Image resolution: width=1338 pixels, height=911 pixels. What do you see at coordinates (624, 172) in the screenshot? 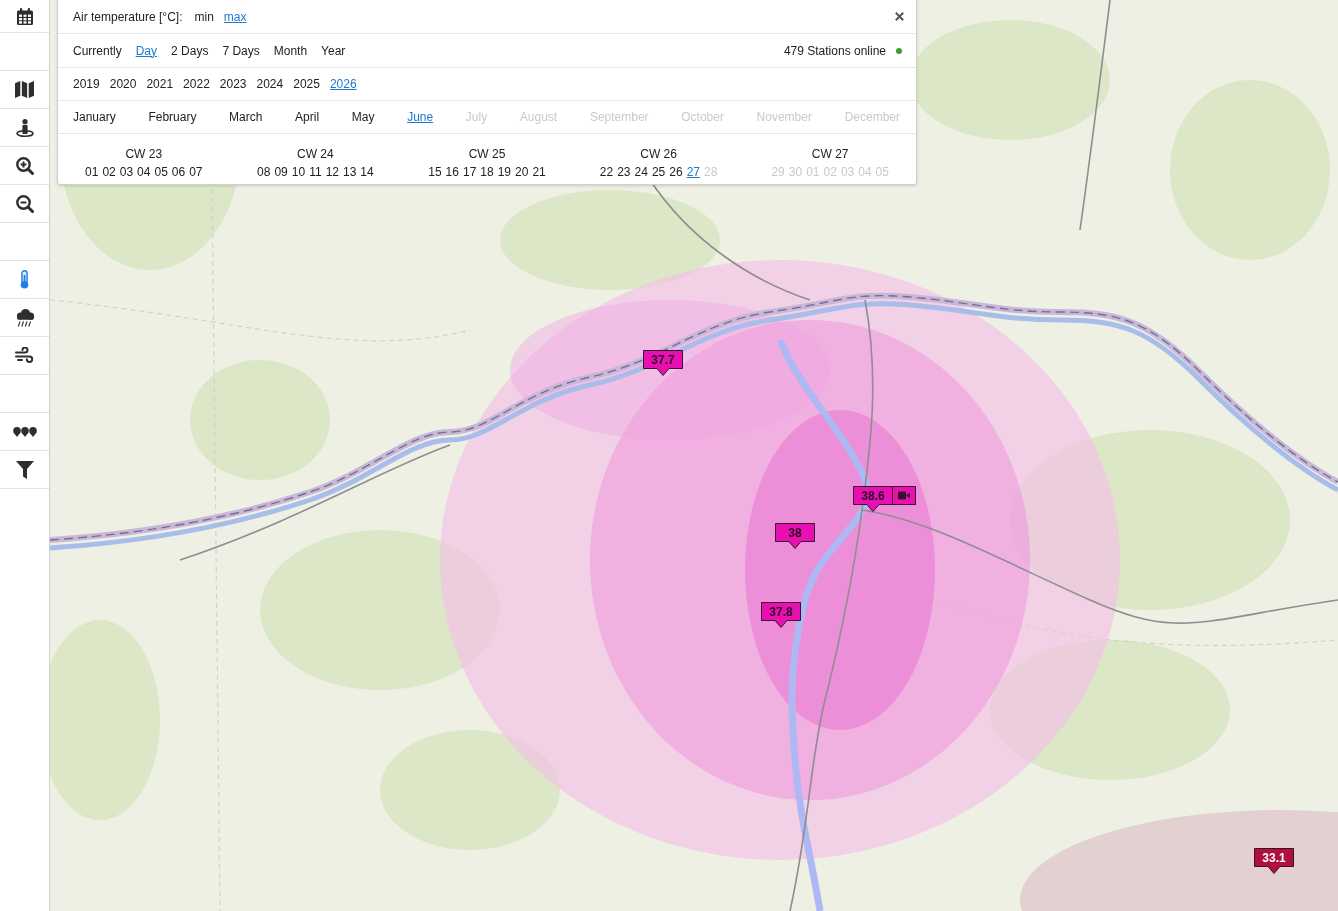
I see `day-link: 23` at bounding box center [624, 172].